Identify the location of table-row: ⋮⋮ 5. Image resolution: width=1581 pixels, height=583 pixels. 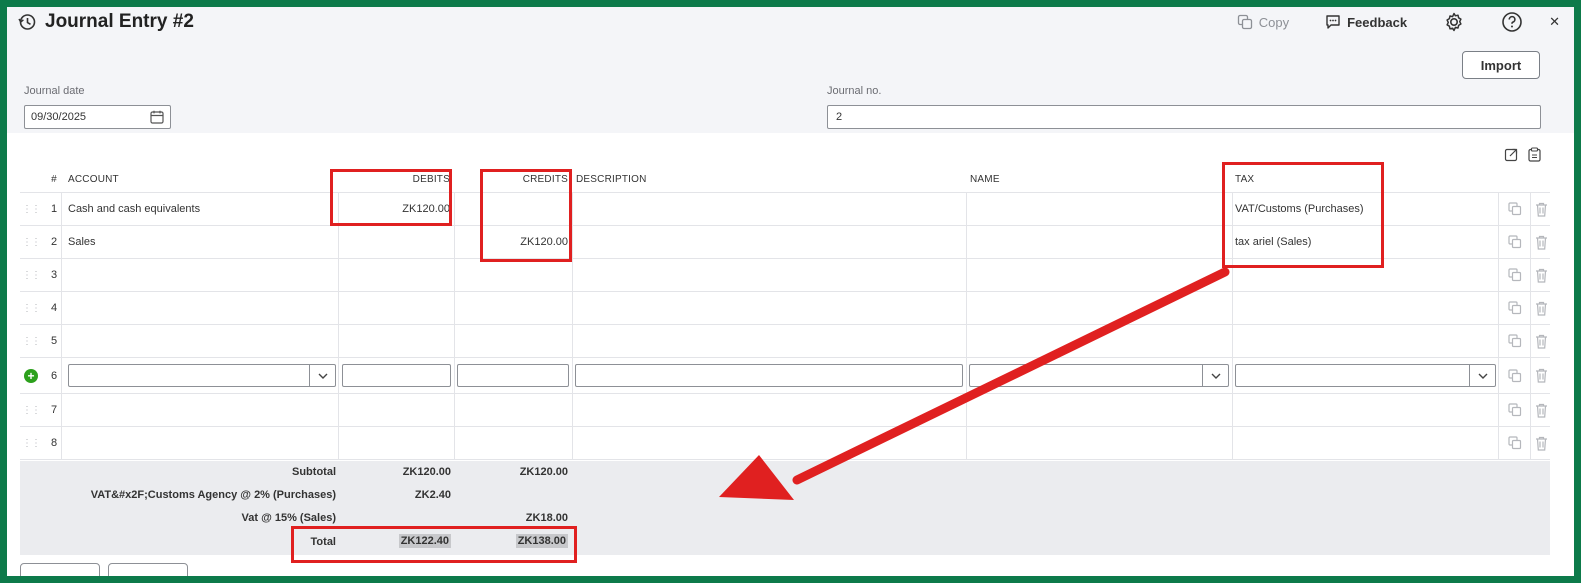
(785, 341).